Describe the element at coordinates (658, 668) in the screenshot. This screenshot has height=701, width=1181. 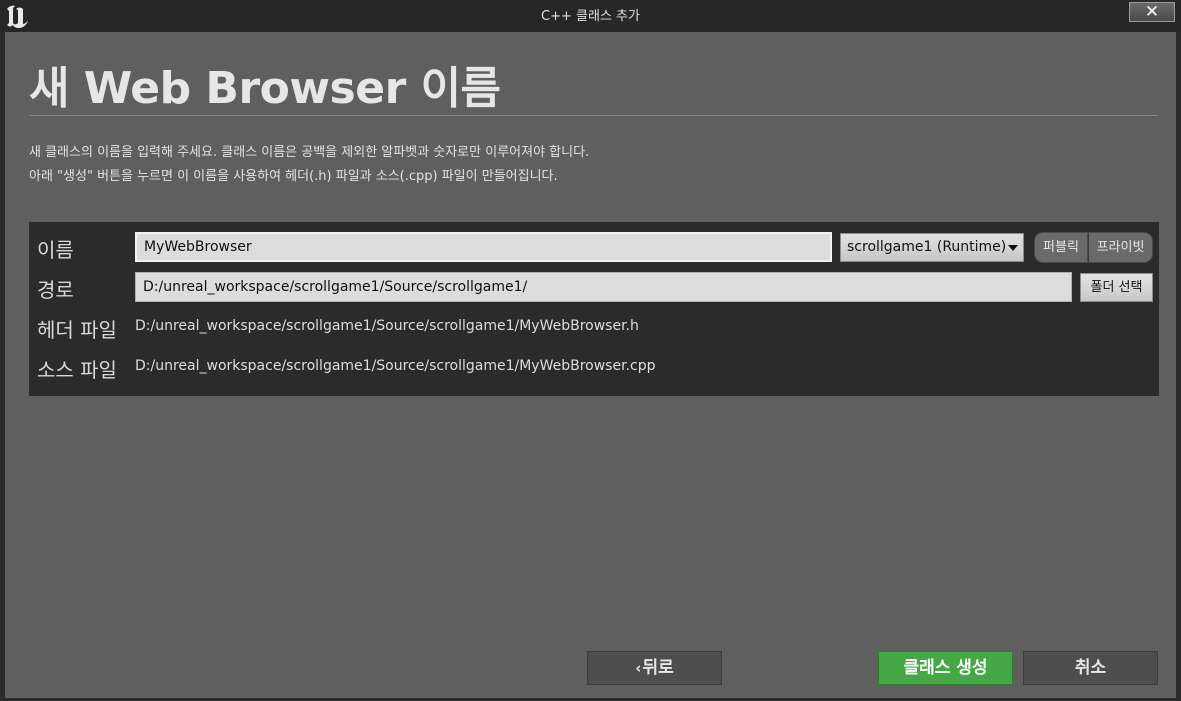
I see `back-button-label: 뒤로` at that location.